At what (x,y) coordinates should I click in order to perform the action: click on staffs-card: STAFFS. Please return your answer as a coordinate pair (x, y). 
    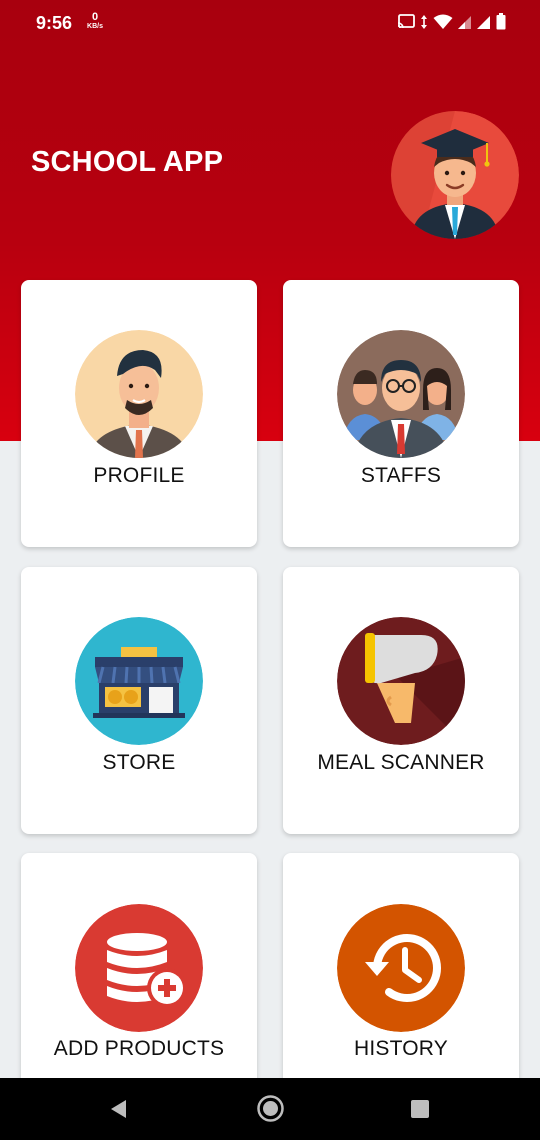
    Looking at the image, I should click on (401, 413).